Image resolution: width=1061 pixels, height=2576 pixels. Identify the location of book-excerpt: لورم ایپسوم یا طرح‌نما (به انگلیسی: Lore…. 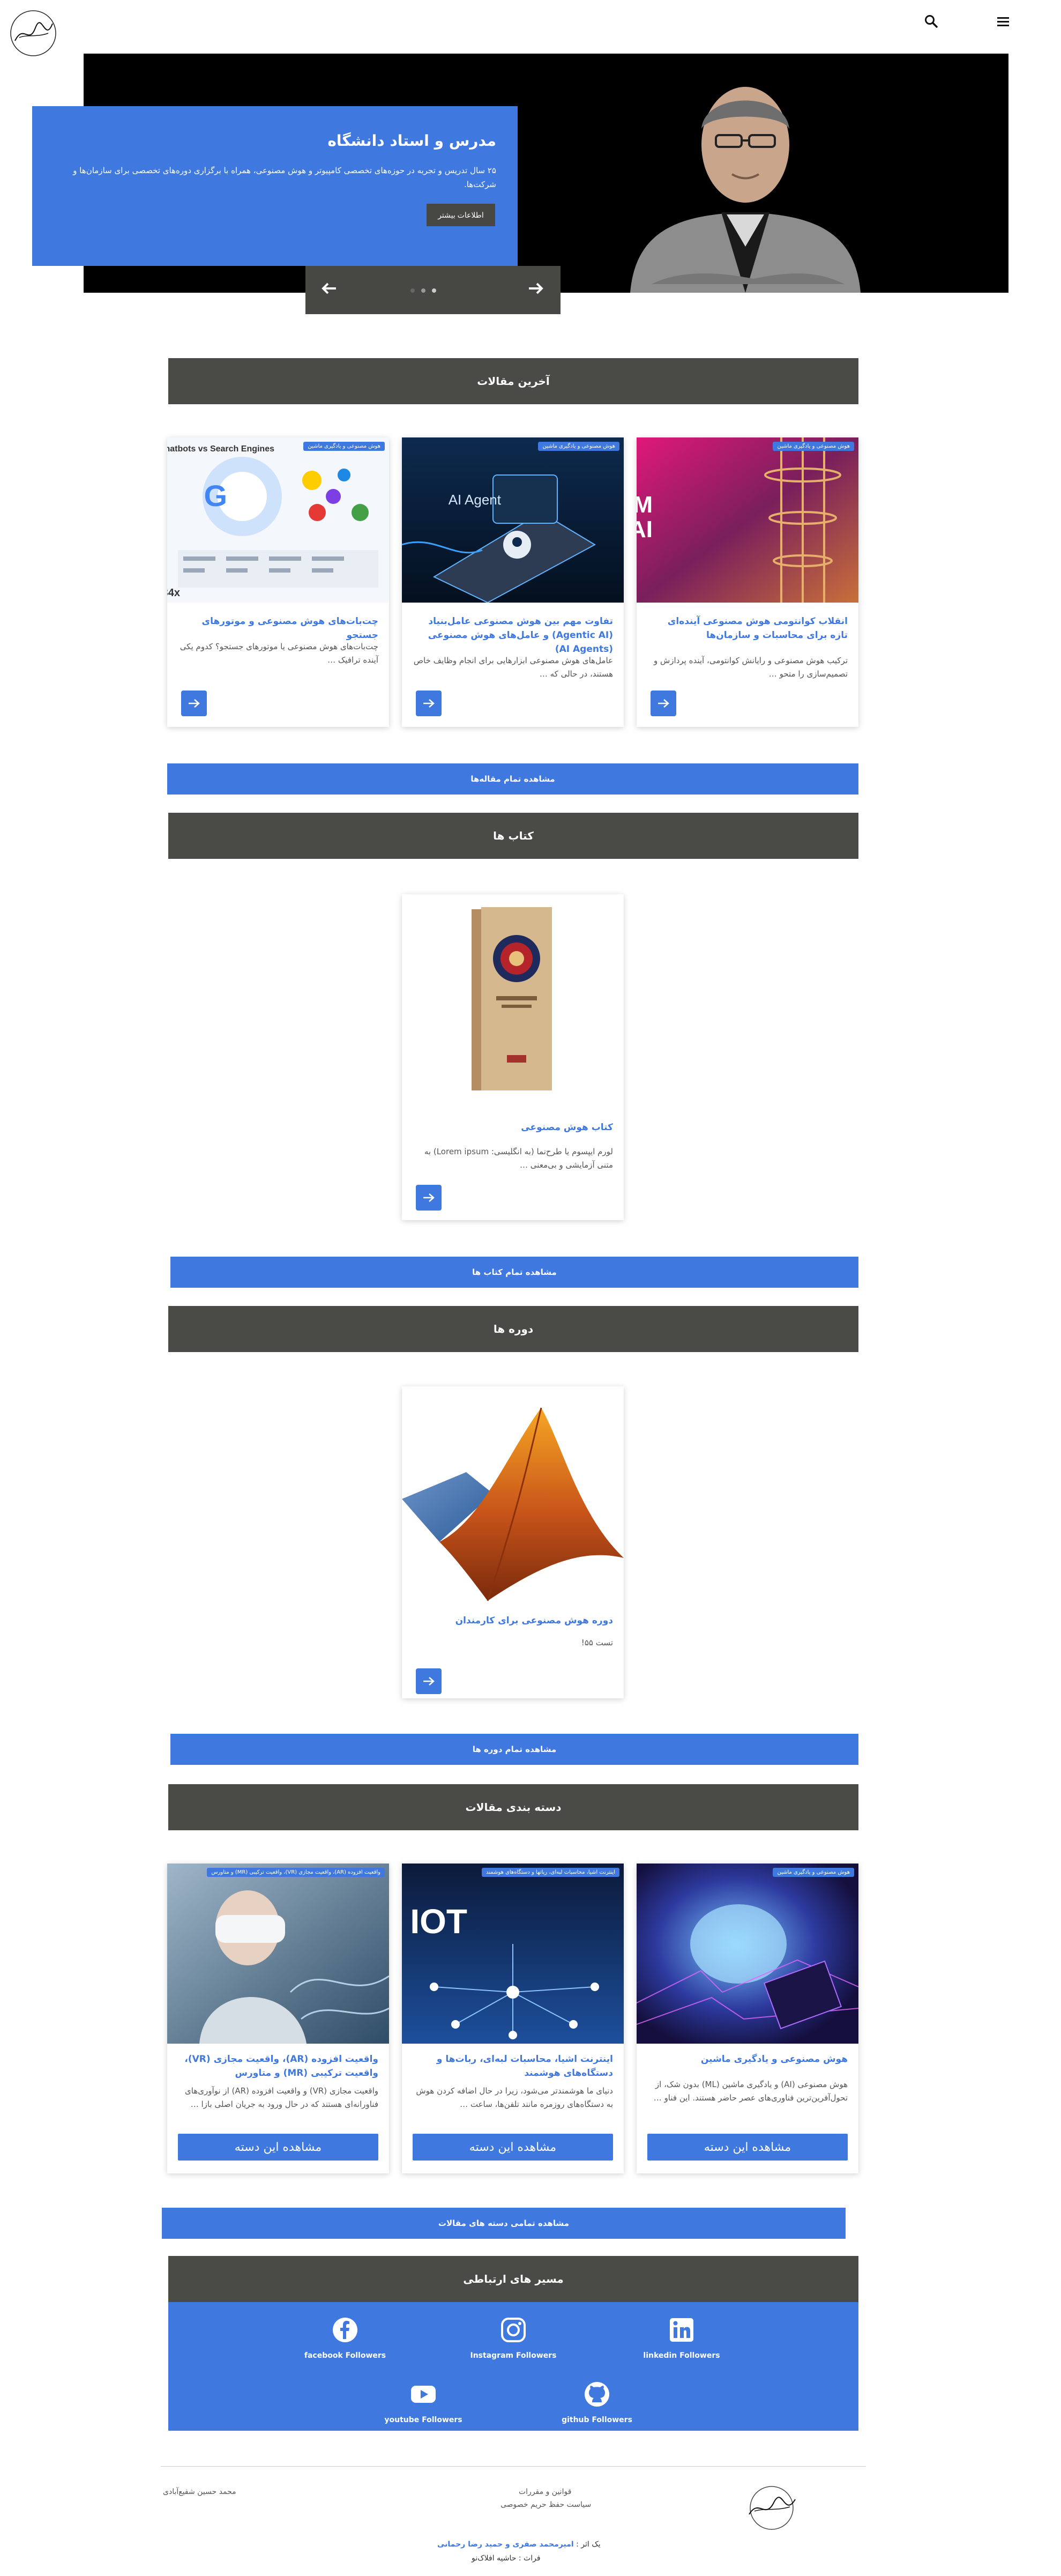
(518, 1159).